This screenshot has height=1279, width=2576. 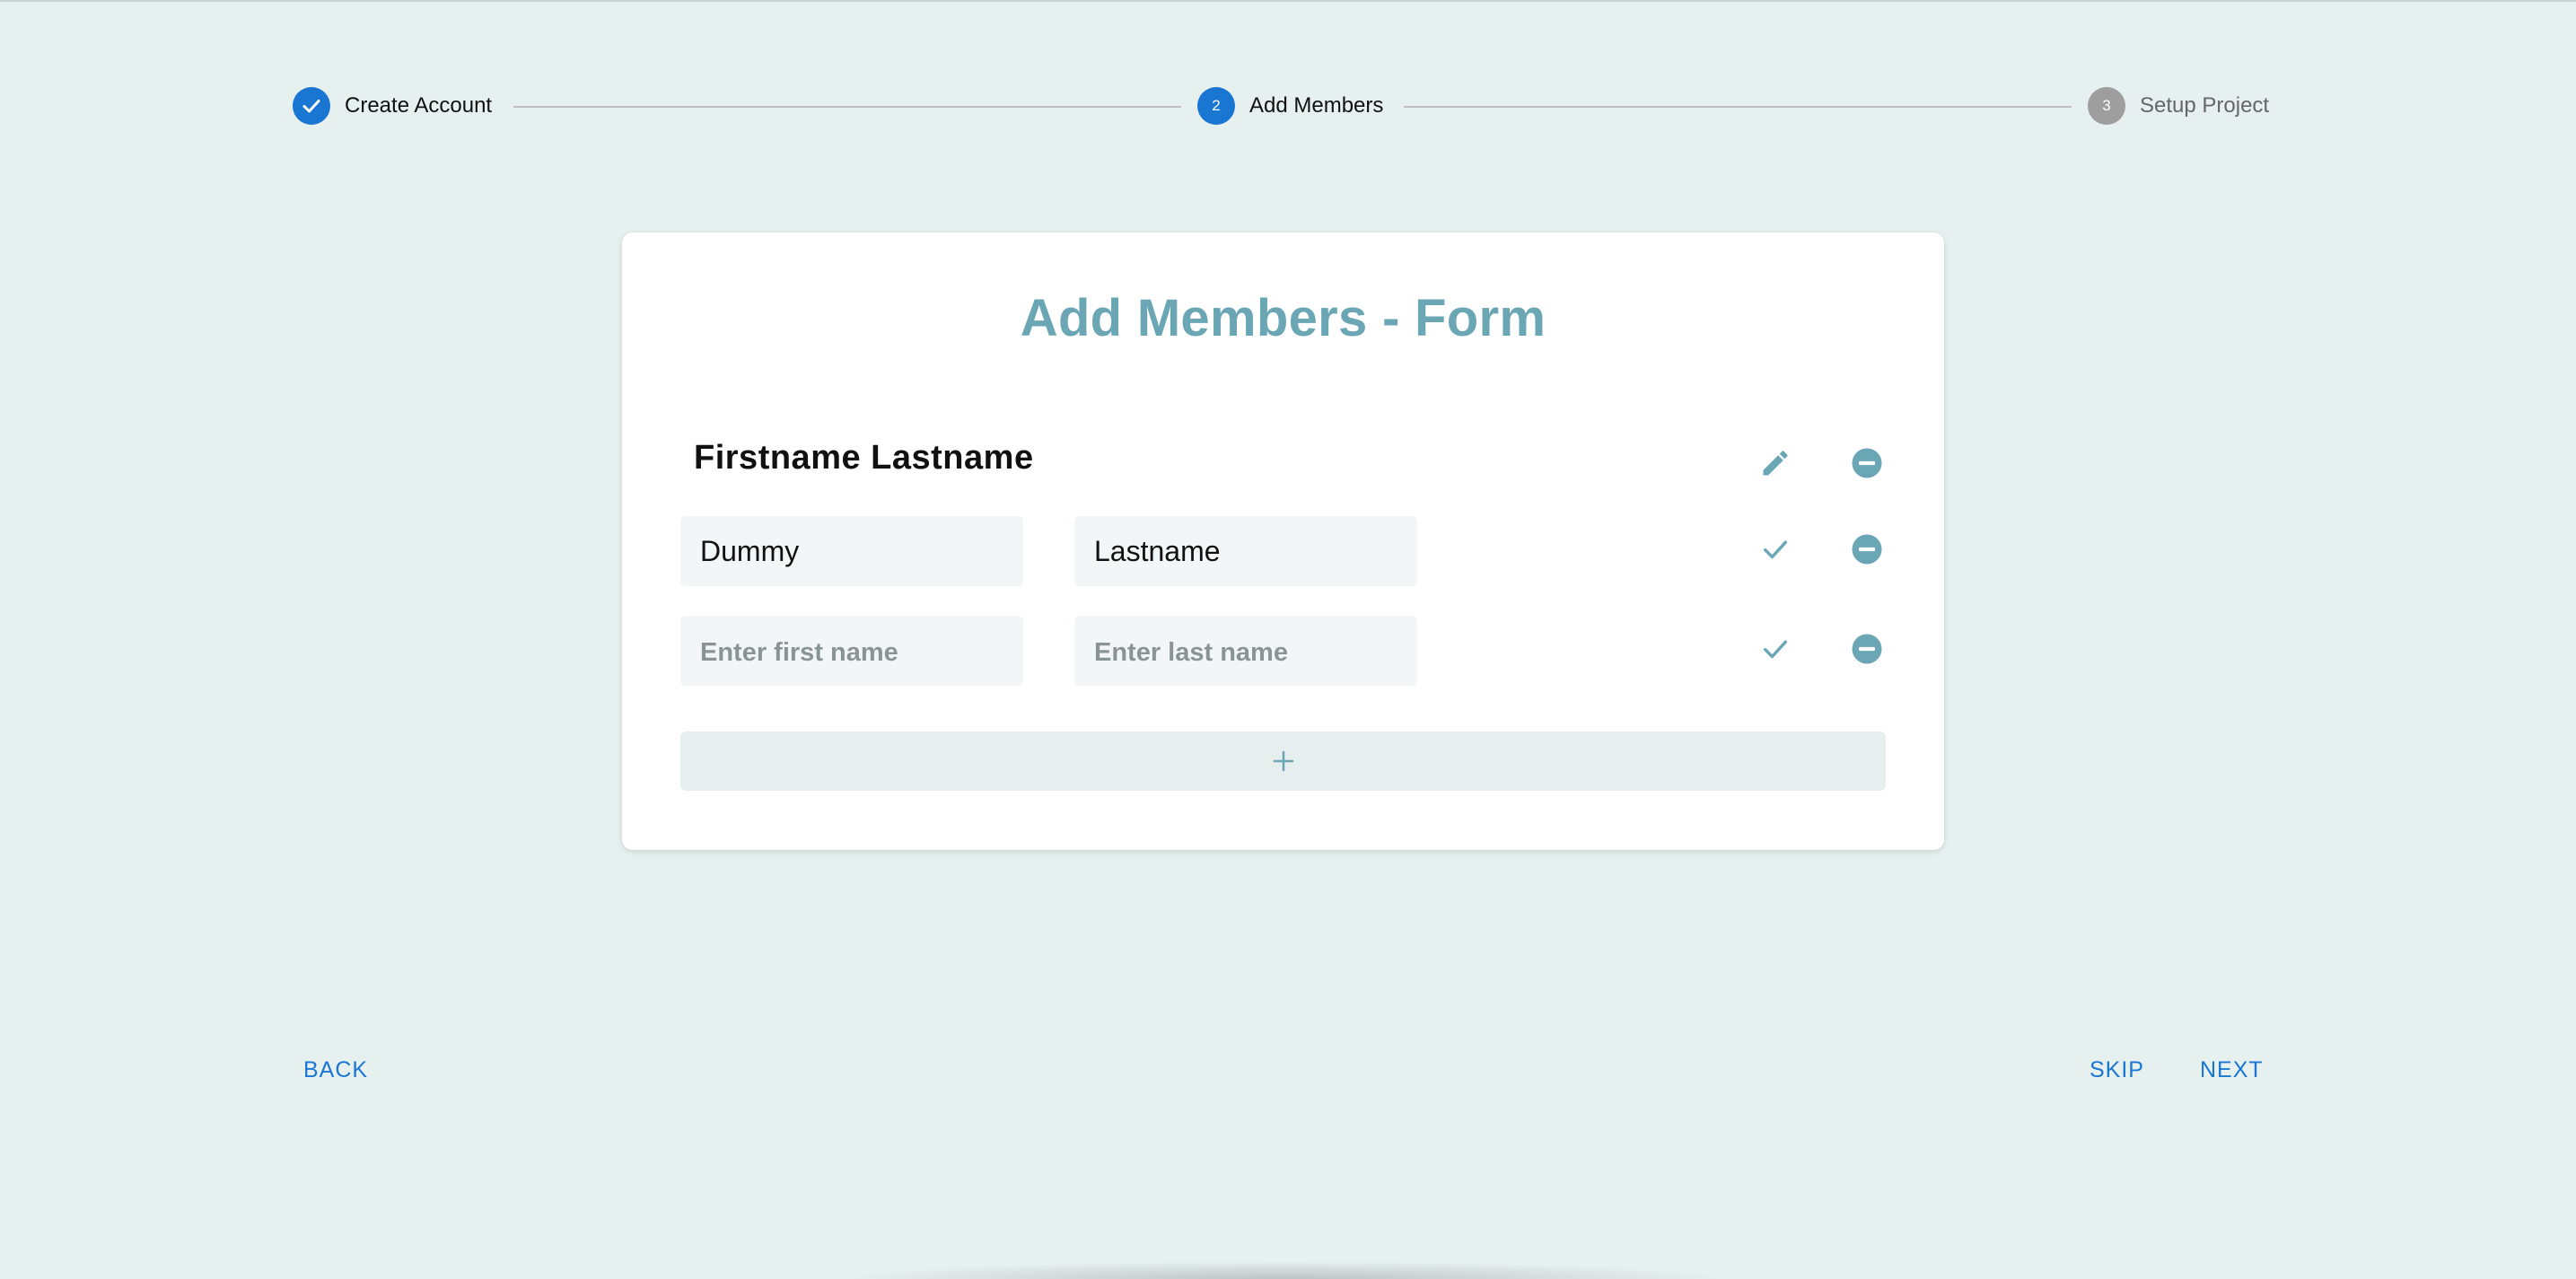 What do you see at coordinates (419, 105) in the screenshot?
I see `step-label: Create Account` at bounding box center [419, 105].